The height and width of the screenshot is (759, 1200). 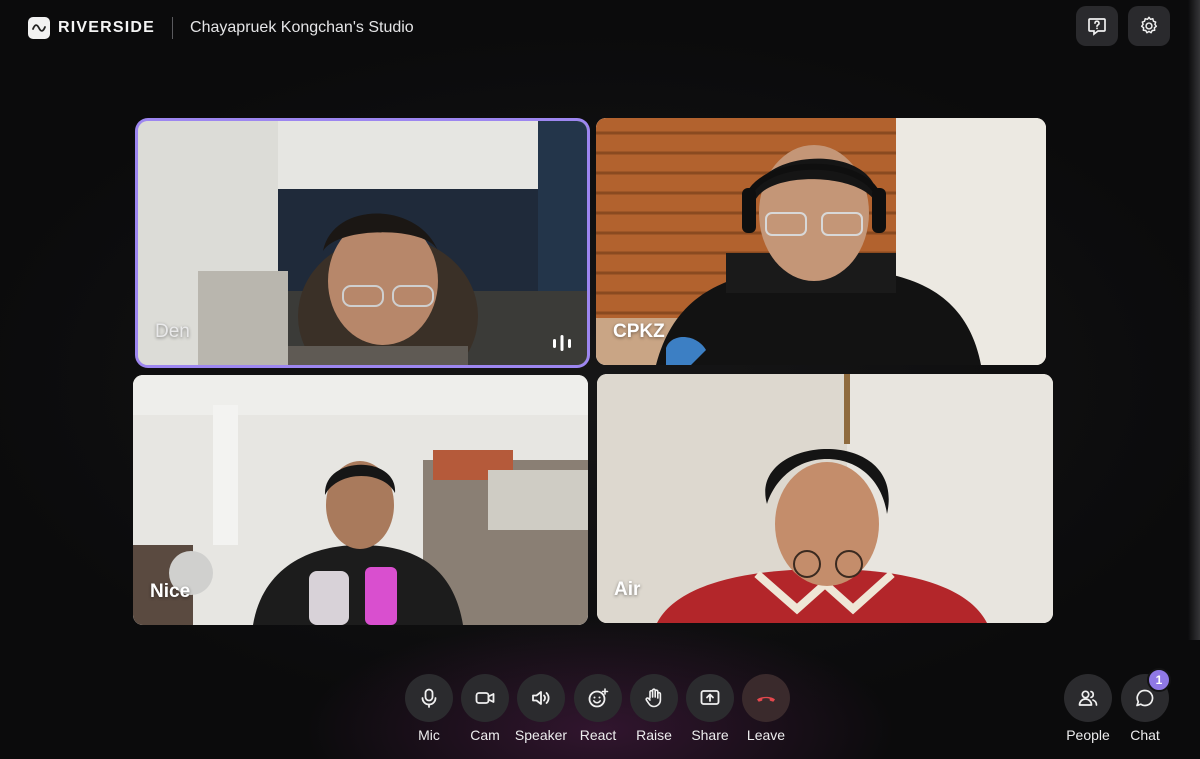 I want to click on people-icon, so click(x=1088, y=698).